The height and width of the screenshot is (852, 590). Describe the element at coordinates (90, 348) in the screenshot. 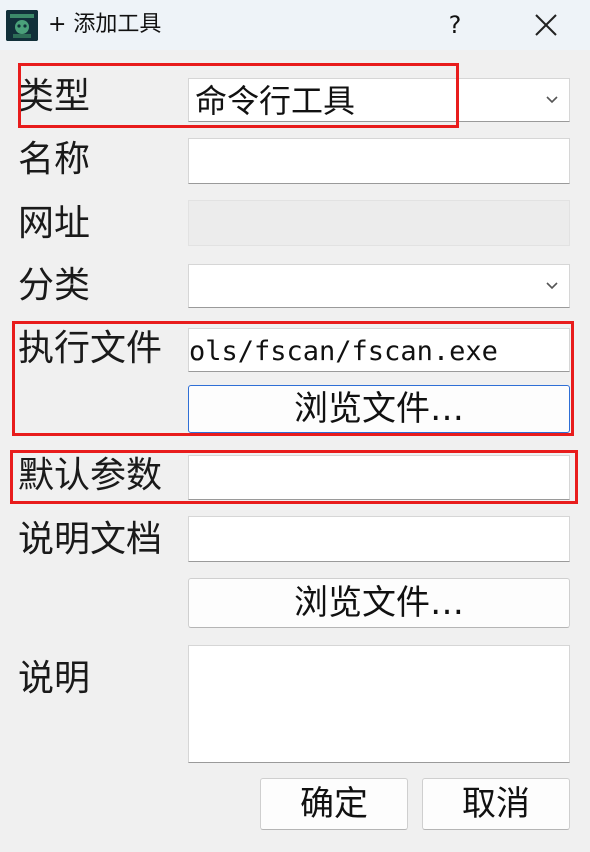

I see `executable-label: 执行文件` at that location.